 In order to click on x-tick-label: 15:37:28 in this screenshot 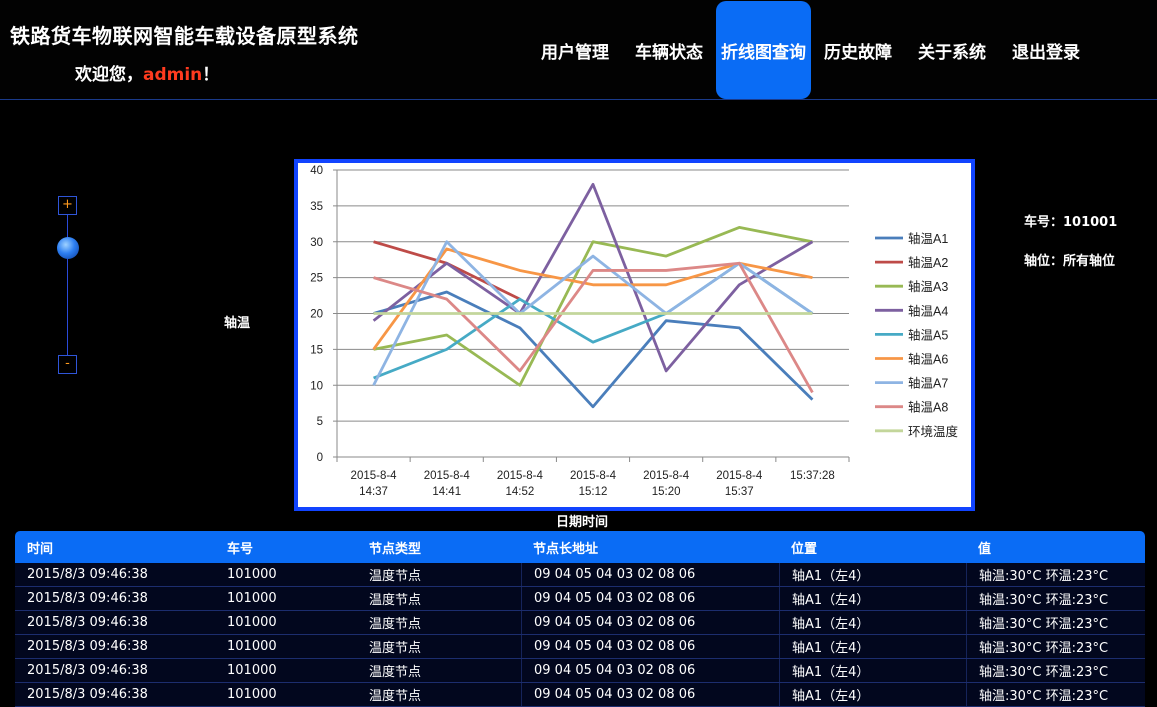, I will do `click(812, 476)`.